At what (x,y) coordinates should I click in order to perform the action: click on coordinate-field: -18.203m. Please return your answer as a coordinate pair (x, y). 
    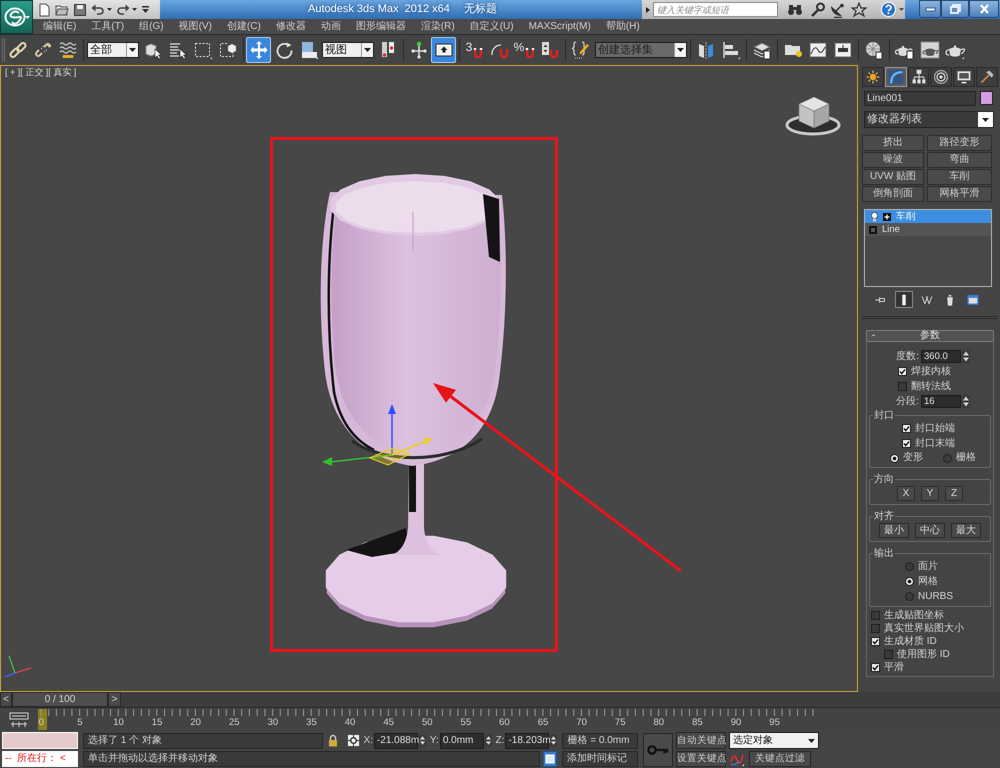
    Looking at the image, I should click on (527, 740).